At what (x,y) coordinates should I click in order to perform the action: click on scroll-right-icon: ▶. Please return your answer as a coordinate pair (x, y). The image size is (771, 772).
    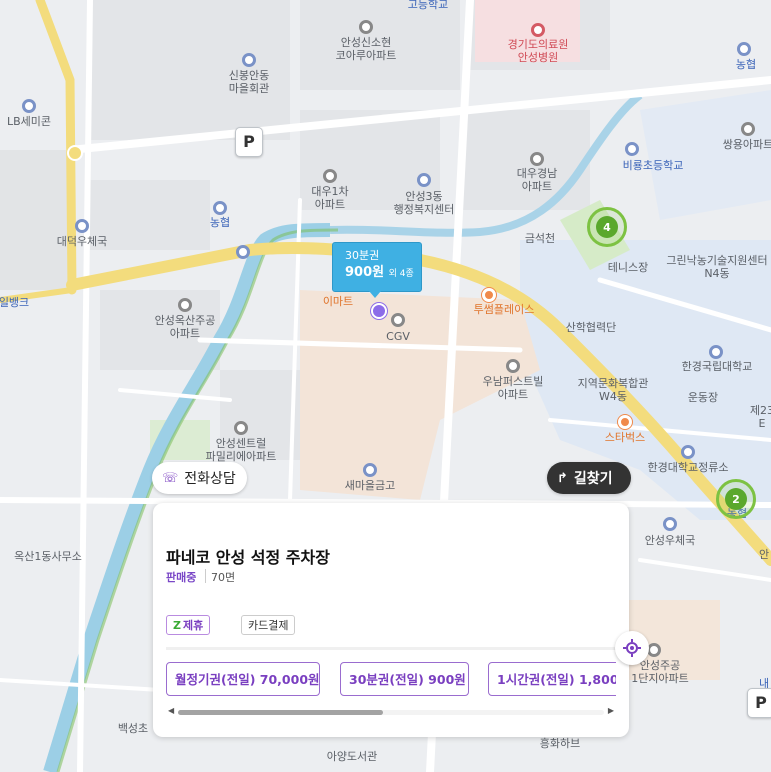
    Looking at the image, I should click on (611, 710).